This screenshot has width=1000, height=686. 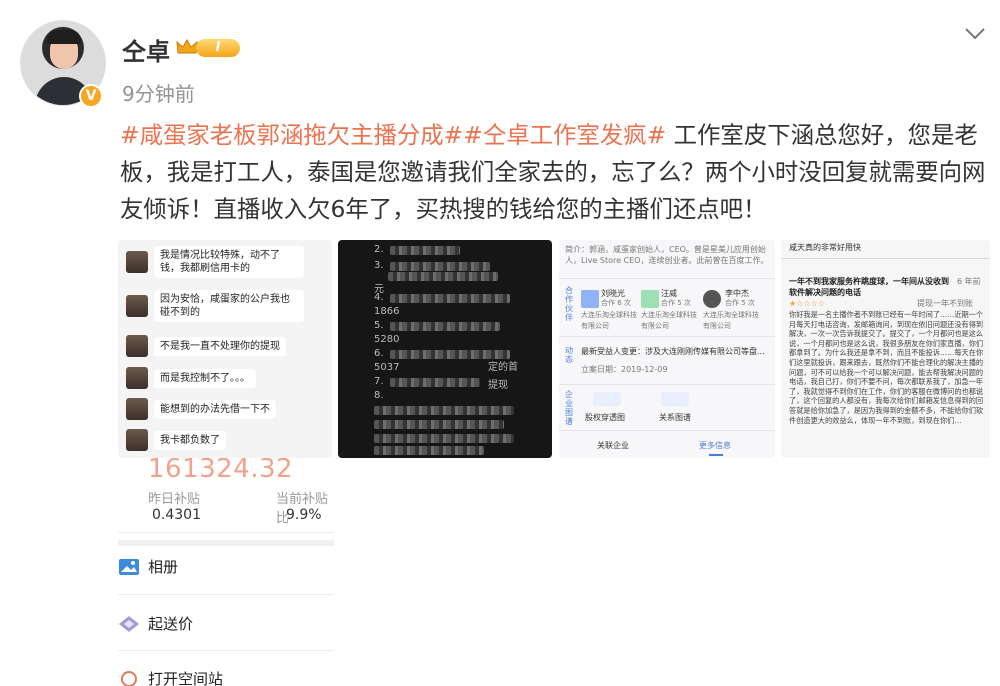 What do you see at coordinates (158, 94) in the screenshot?
I see `post-time: 9分钟前` at bounding box center [158, 94].